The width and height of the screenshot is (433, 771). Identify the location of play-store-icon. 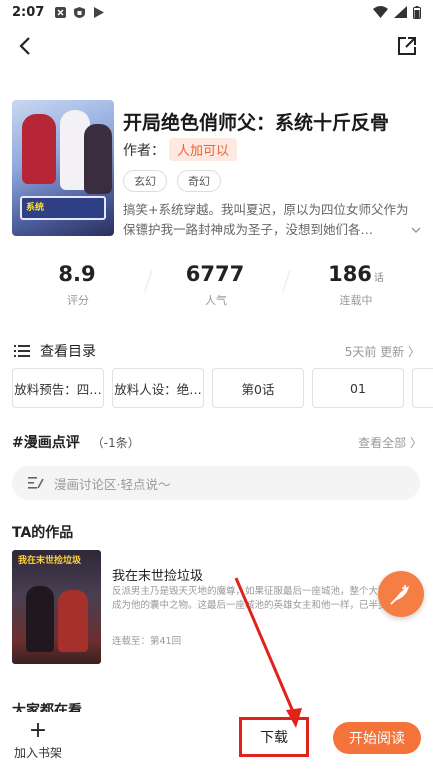
(99, 12).